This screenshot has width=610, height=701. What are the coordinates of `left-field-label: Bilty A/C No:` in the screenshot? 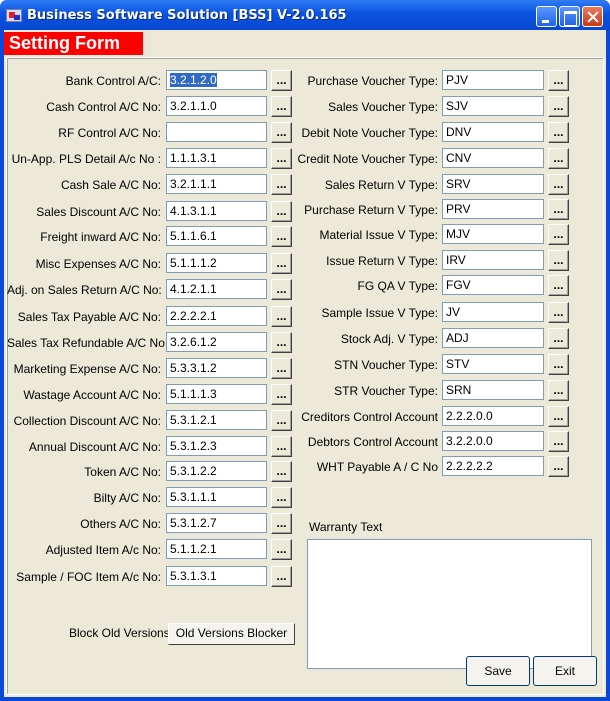 It's located at (127, 498).